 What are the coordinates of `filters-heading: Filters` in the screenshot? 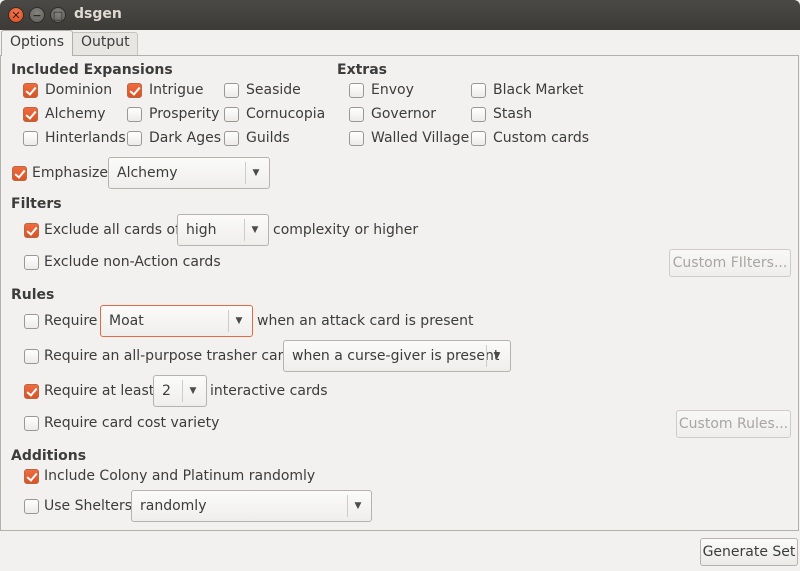 It's located at (36, 204).